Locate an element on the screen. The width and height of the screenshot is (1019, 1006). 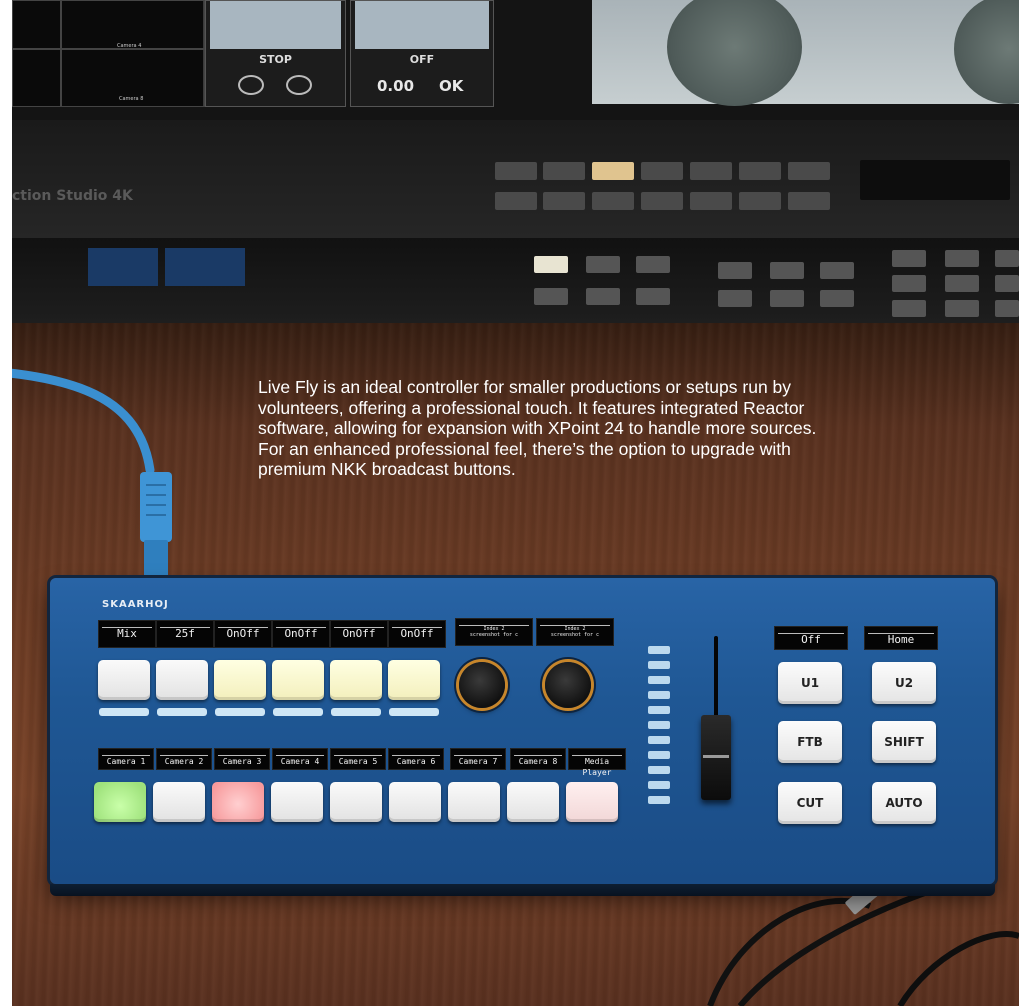
monitor-panel-stop: STOP is located at coordinates (275, 53).